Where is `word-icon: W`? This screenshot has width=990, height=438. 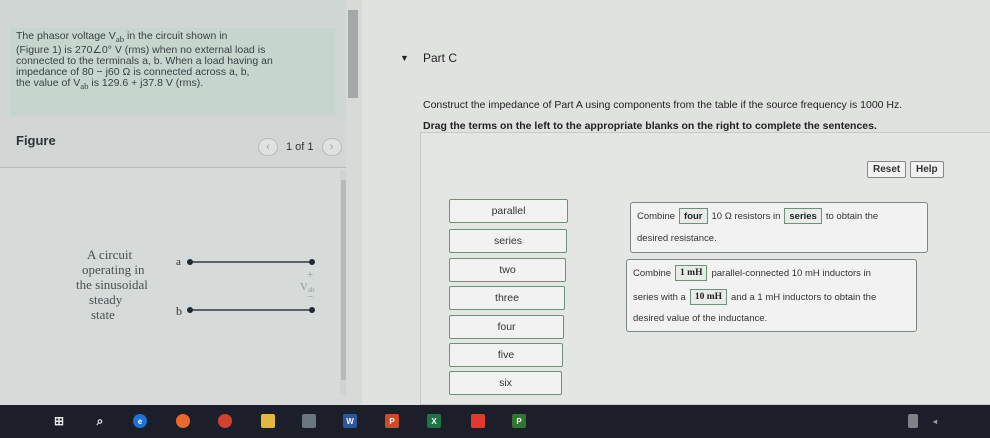
word-icon: W is located at coordinates (350, 421).